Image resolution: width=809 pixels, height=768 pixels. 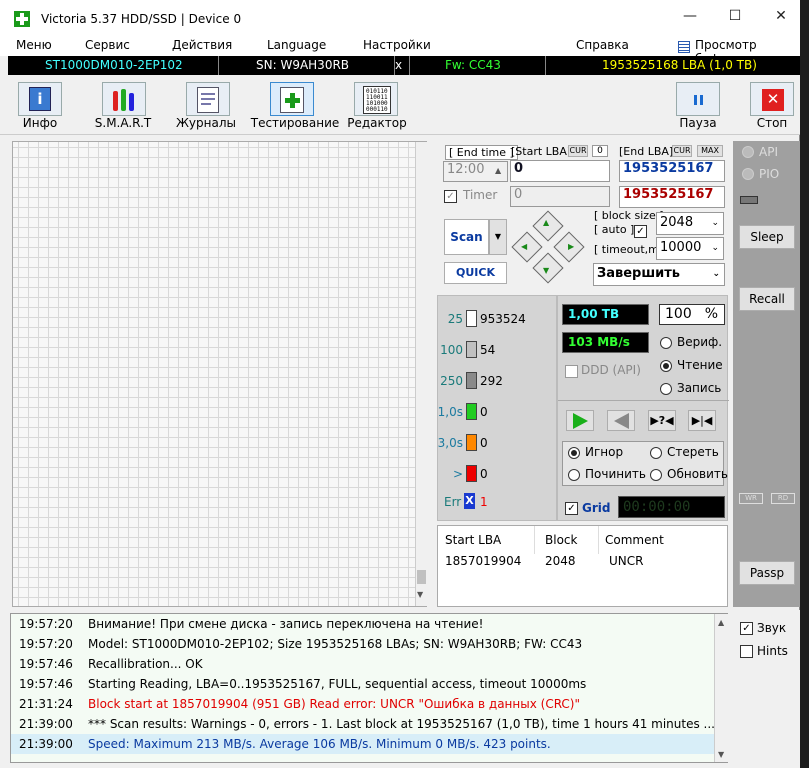 What do you see at coordinates (466, 237) in the screenshot?
I see `scan-button: Scan` at bounding box center [466, 237].